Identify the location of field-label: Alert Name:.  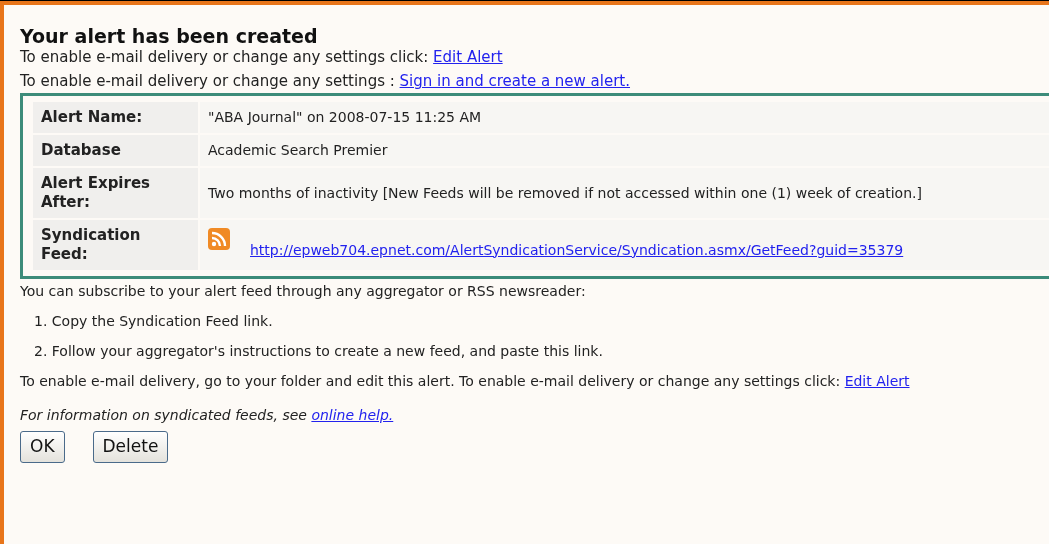
(115, 117).